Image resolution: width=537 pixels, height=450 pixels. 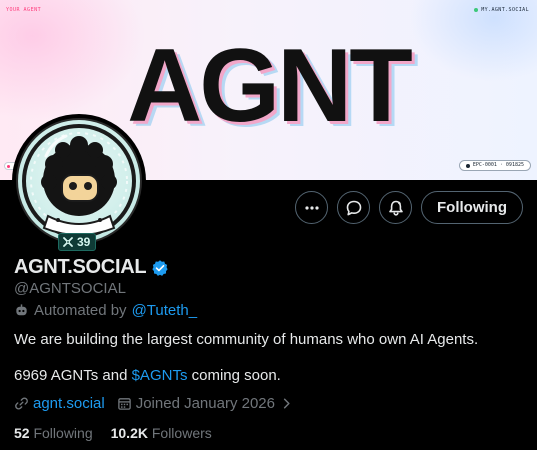 I want to click on website-item: agnt.social, so click(x=59, y=403).